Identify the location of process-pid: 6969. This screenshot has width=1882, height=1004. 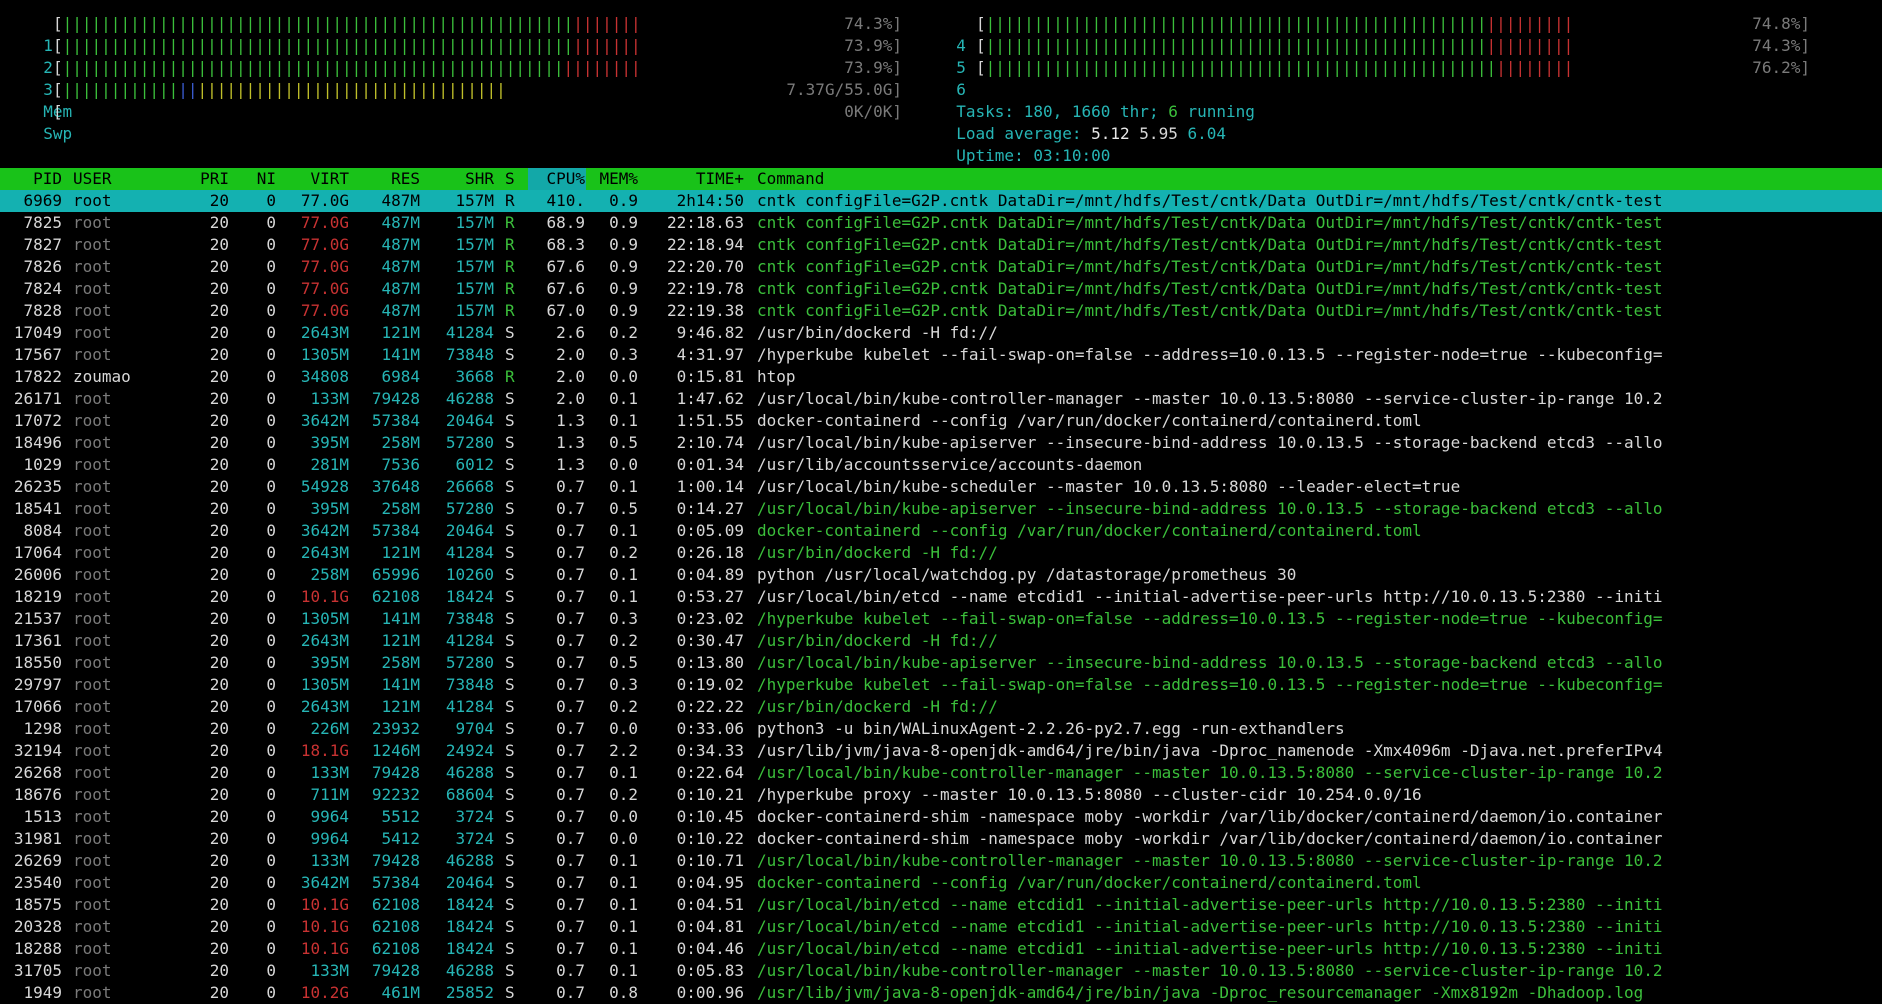
(42, 200).